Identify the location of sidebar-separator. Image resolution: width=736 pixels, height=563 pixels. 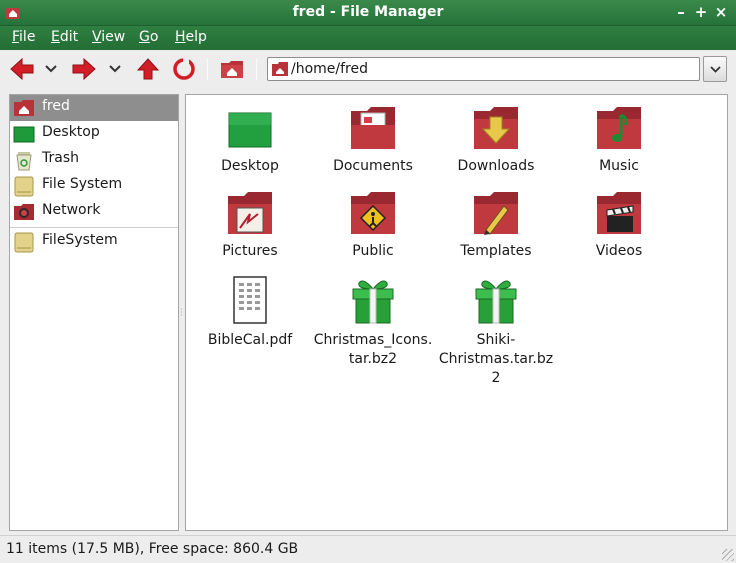
(94, 227).